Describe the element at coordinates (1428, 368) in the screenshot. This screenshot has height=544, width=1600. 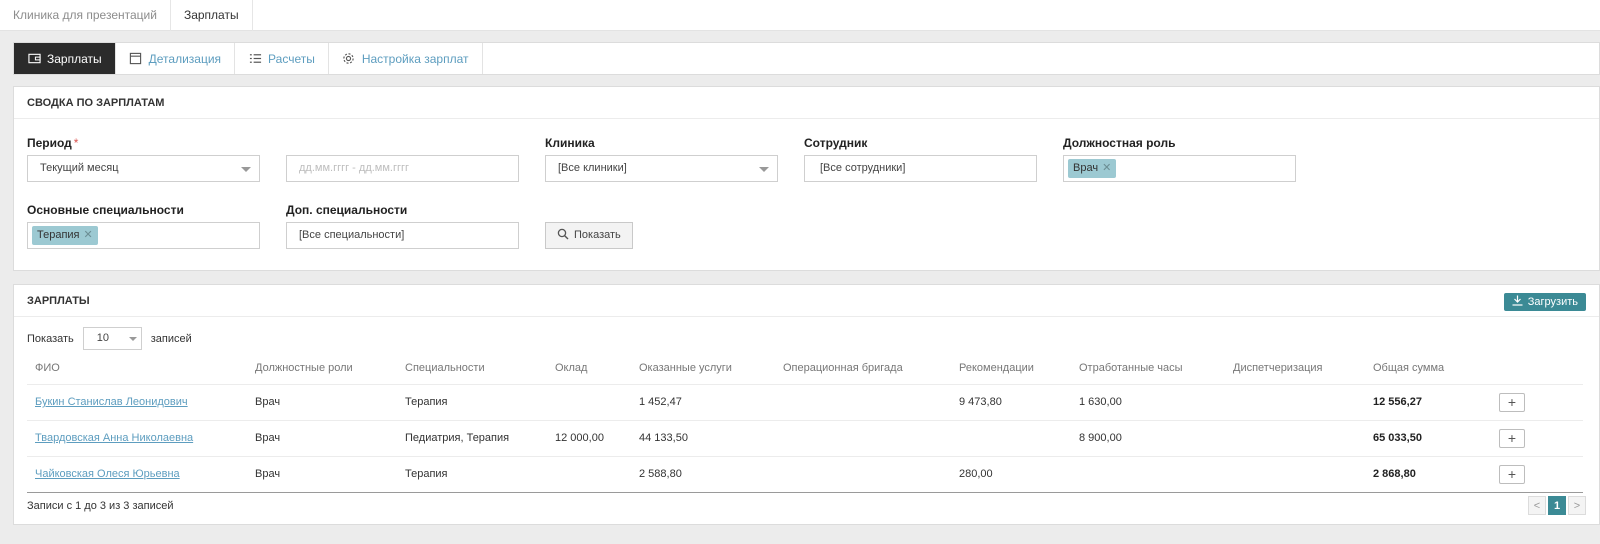
I see `col-header-total: Общая сумма` at that location.